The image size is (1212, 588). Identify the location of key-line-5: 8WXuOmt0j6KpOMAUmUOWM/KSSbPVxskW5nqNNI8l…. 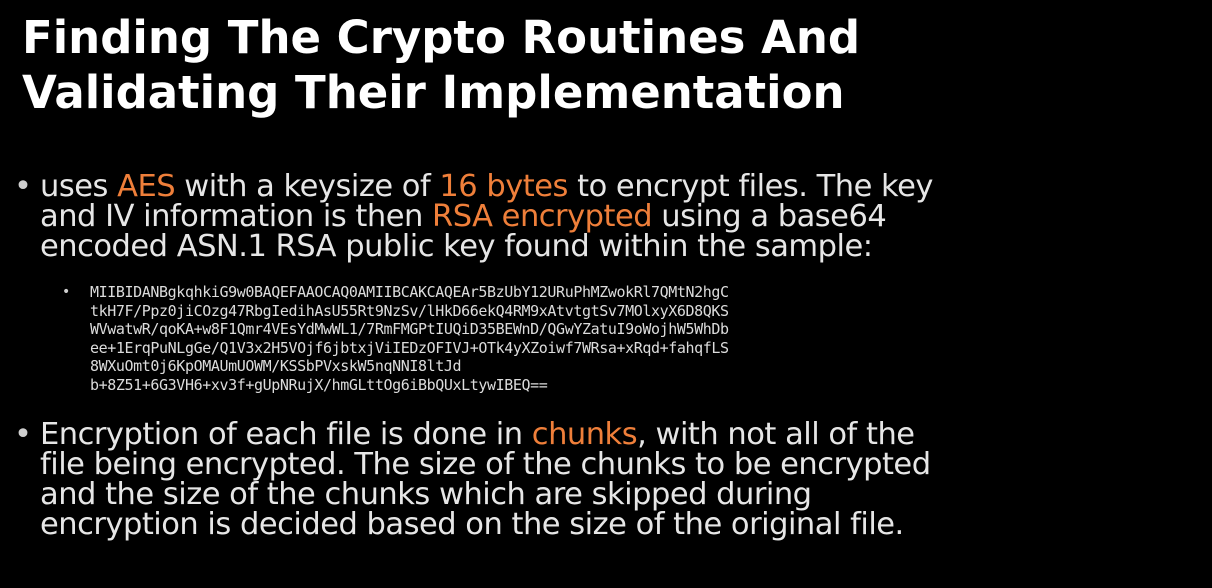
(276, 366).